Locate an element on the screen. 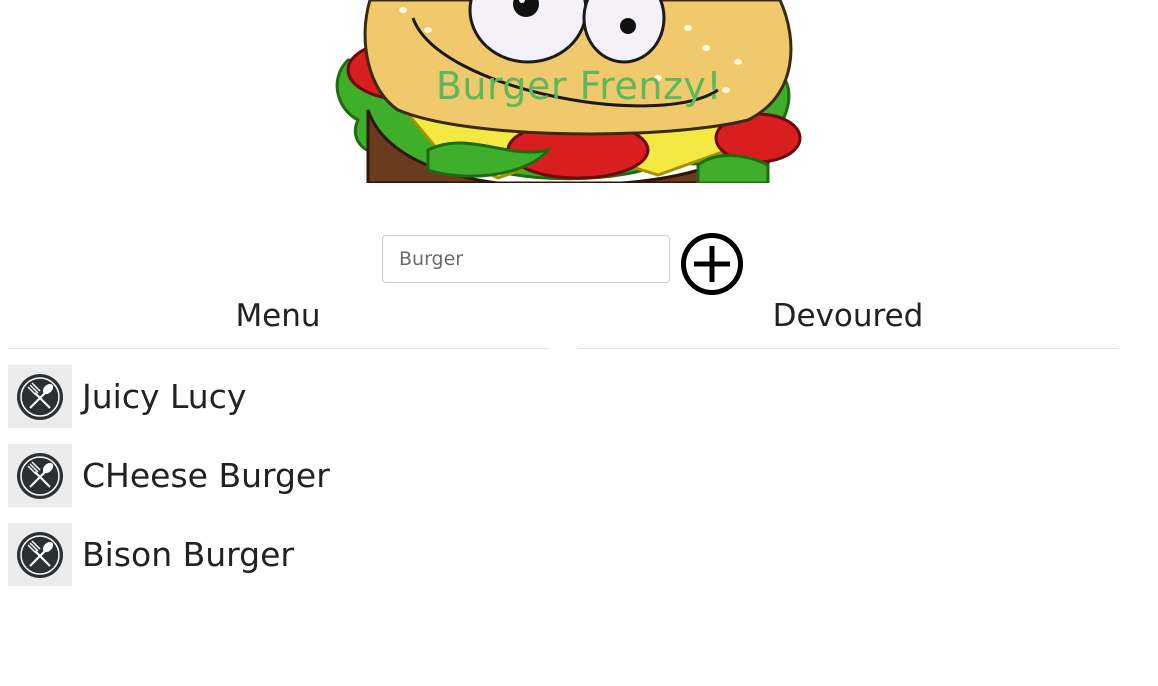  menu-title: Menu is located at coordinates (278, 322).